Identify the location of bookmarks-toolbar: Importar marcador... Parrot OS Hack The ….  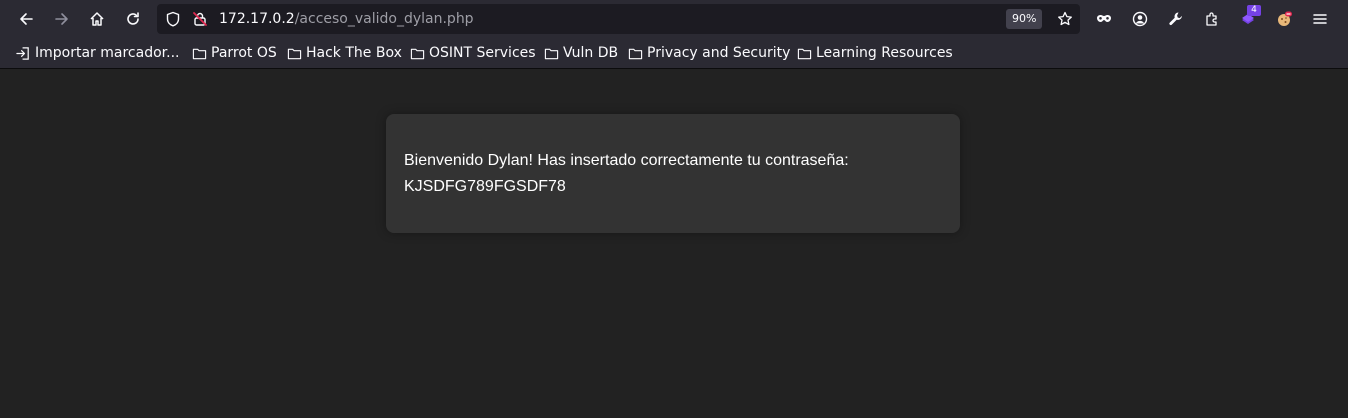
(674, 53).